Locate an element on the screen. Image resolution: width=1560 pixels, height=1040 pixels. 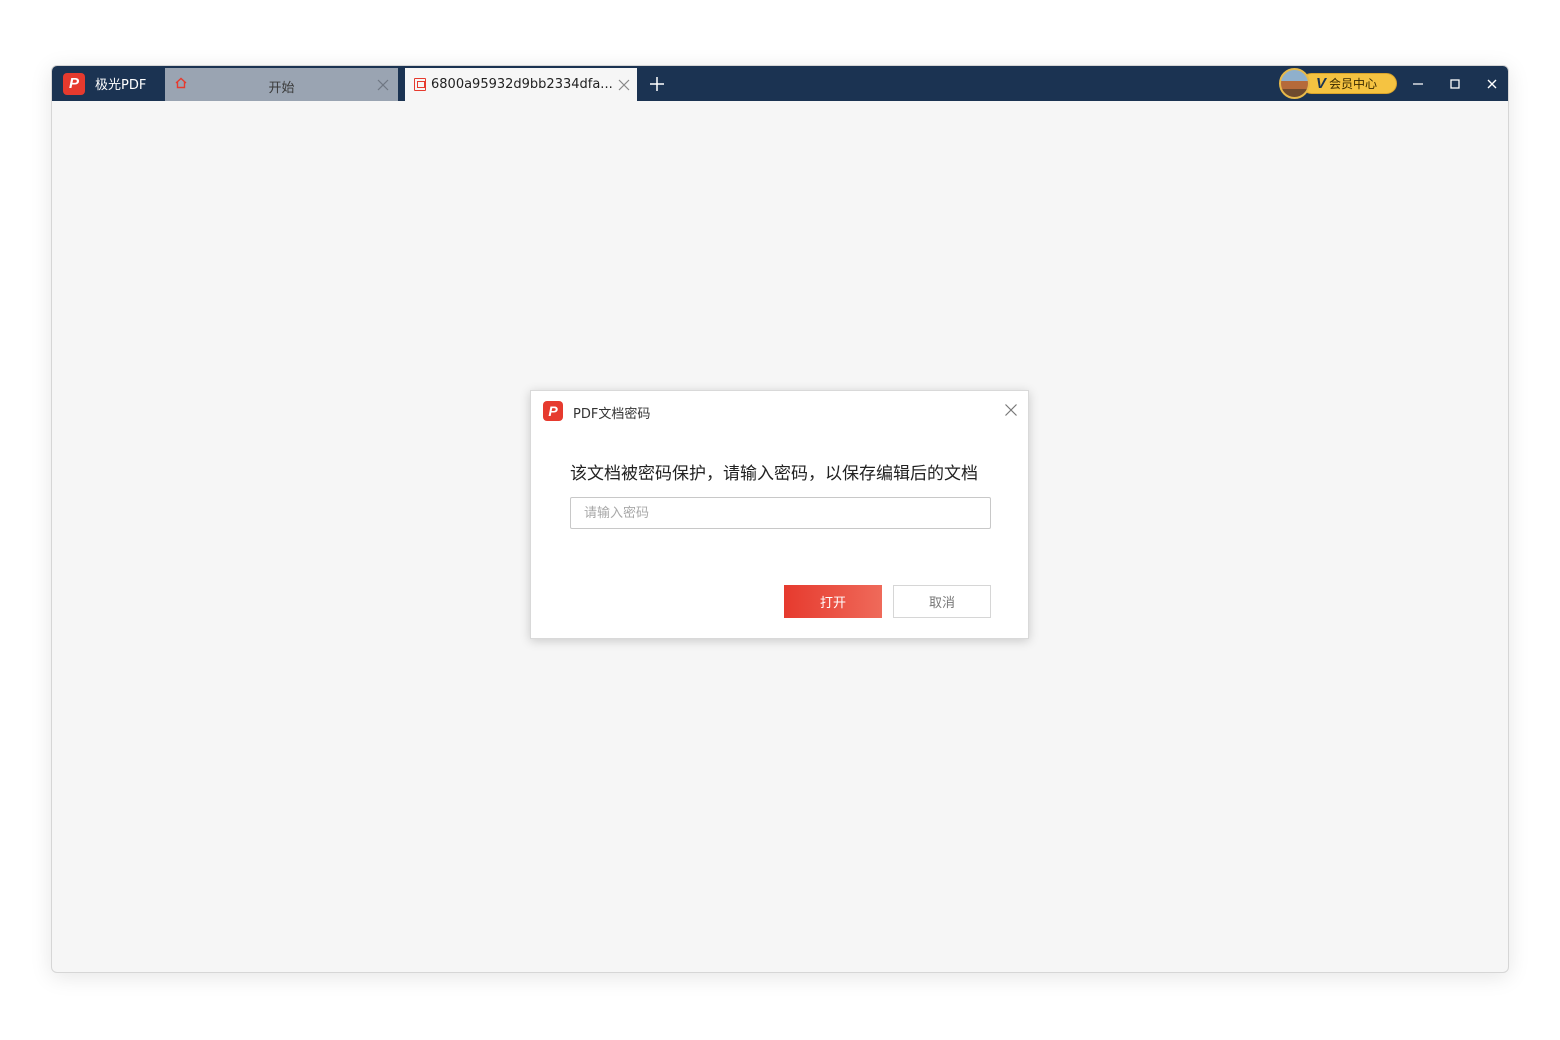
vip-center-label: 会员中心 is located at coordinates (1353, 84).